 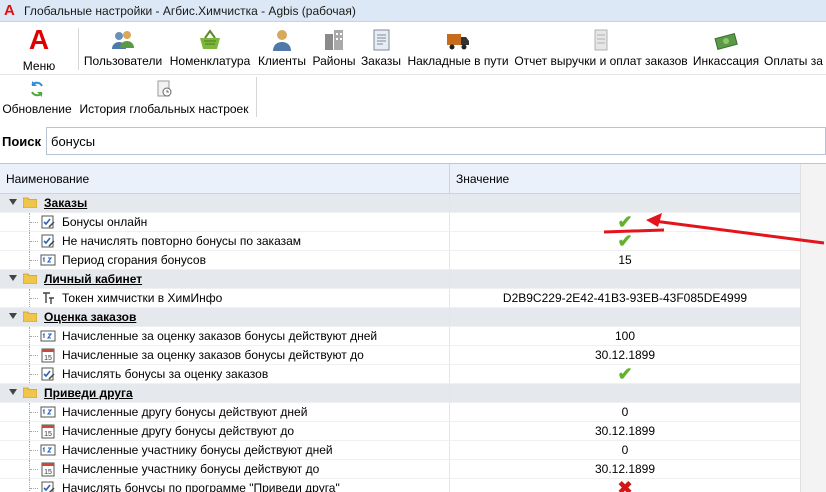 What do you see at coordinates (66, 203) in the screenshot?
I see `group-label: Заказы` at bounding box center [66, 203].